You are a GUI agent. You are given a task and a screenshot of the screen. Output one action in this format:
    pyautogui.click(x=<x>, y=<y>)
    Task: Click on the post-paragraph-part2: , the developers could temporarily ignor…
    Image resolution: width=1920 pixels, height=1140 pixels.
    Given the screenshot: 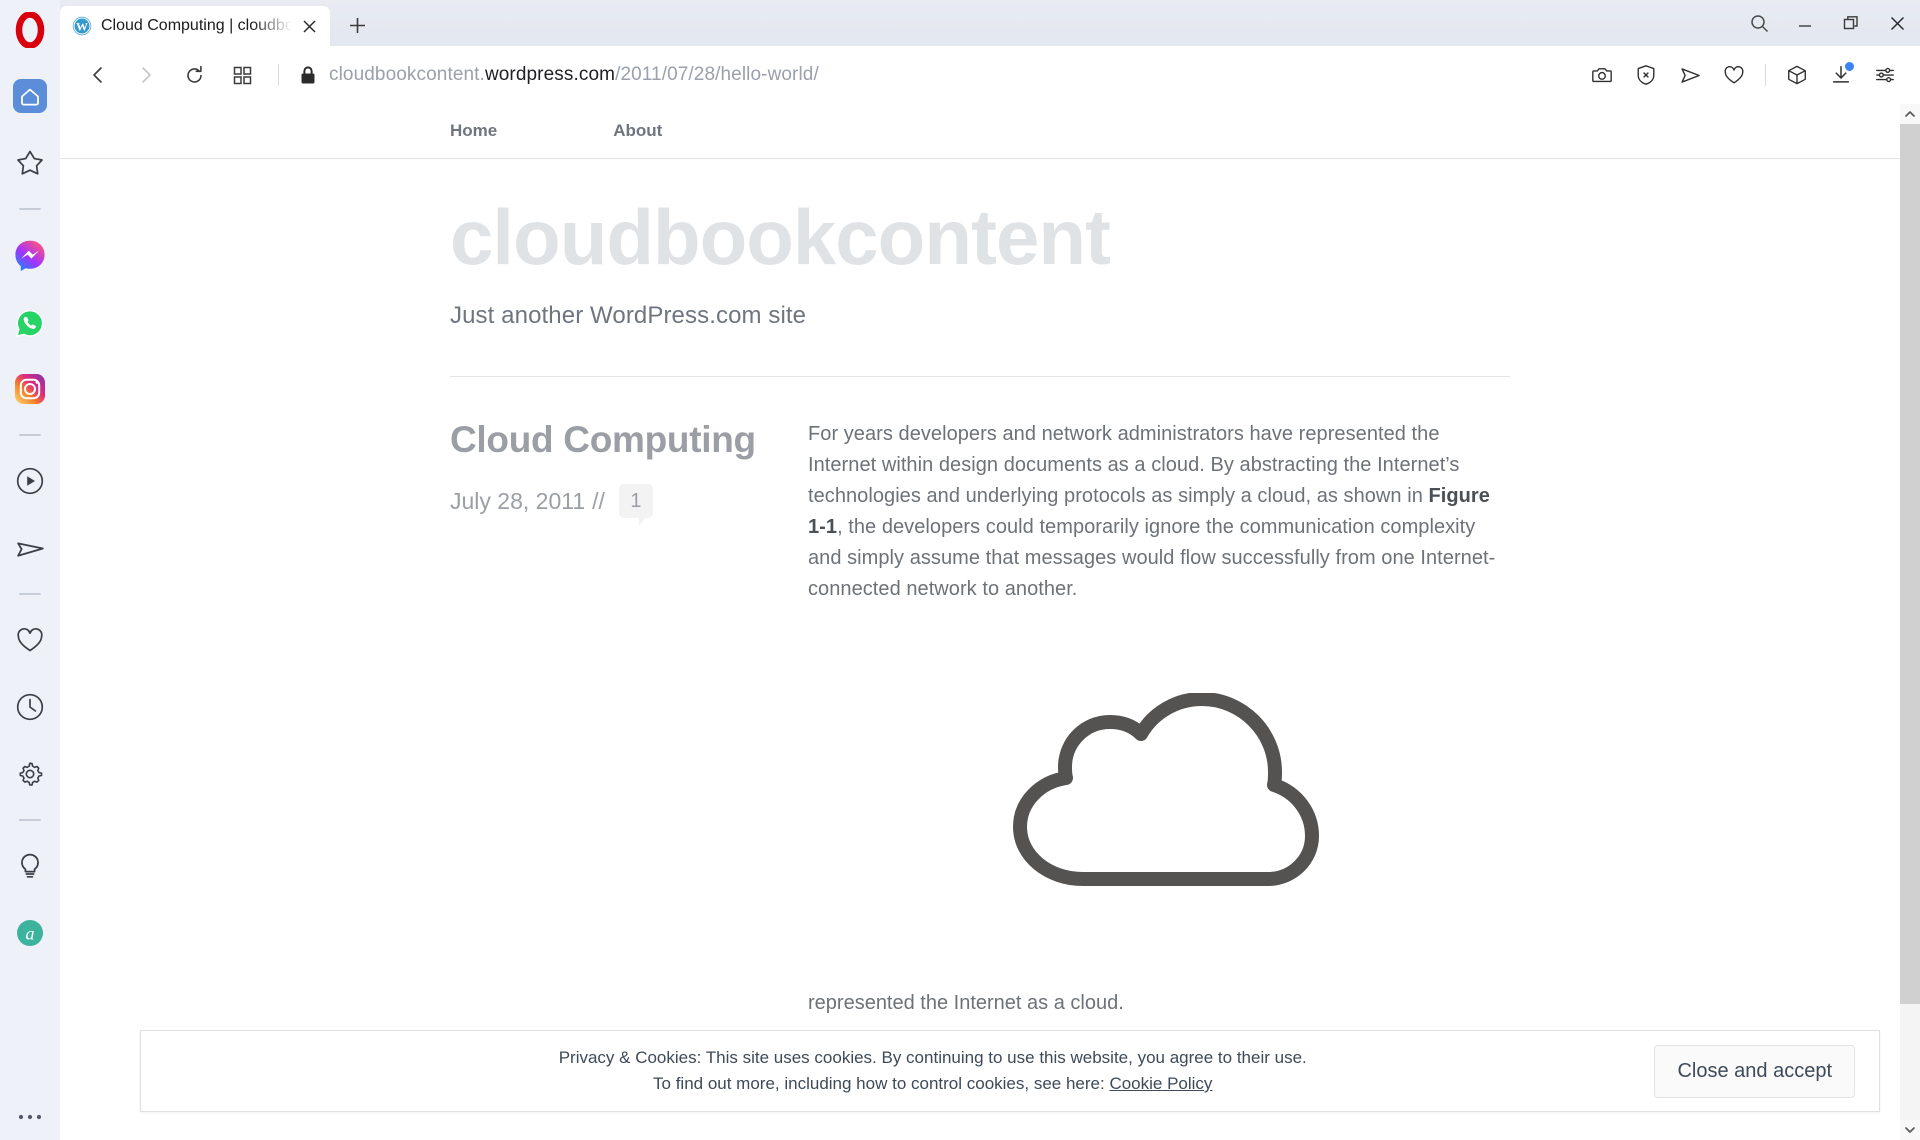 What is the action you would take?
    pyautogui.click(x=1152, y=558)
    